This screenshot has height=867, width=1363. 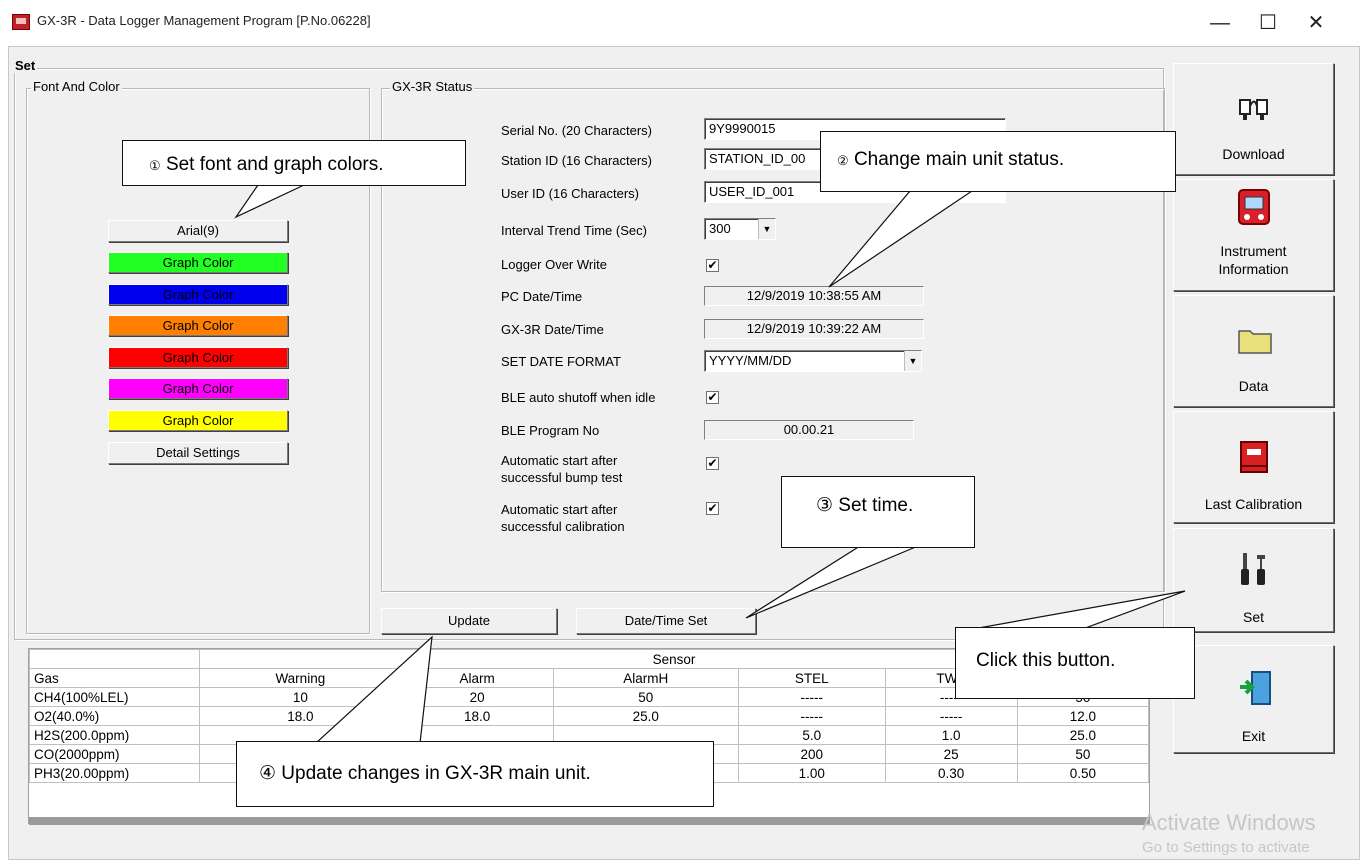 What do you see at coordinates (155, 165) in the screenshot?
I see `callout-num-1: ①` at bounding box center [155, 165].